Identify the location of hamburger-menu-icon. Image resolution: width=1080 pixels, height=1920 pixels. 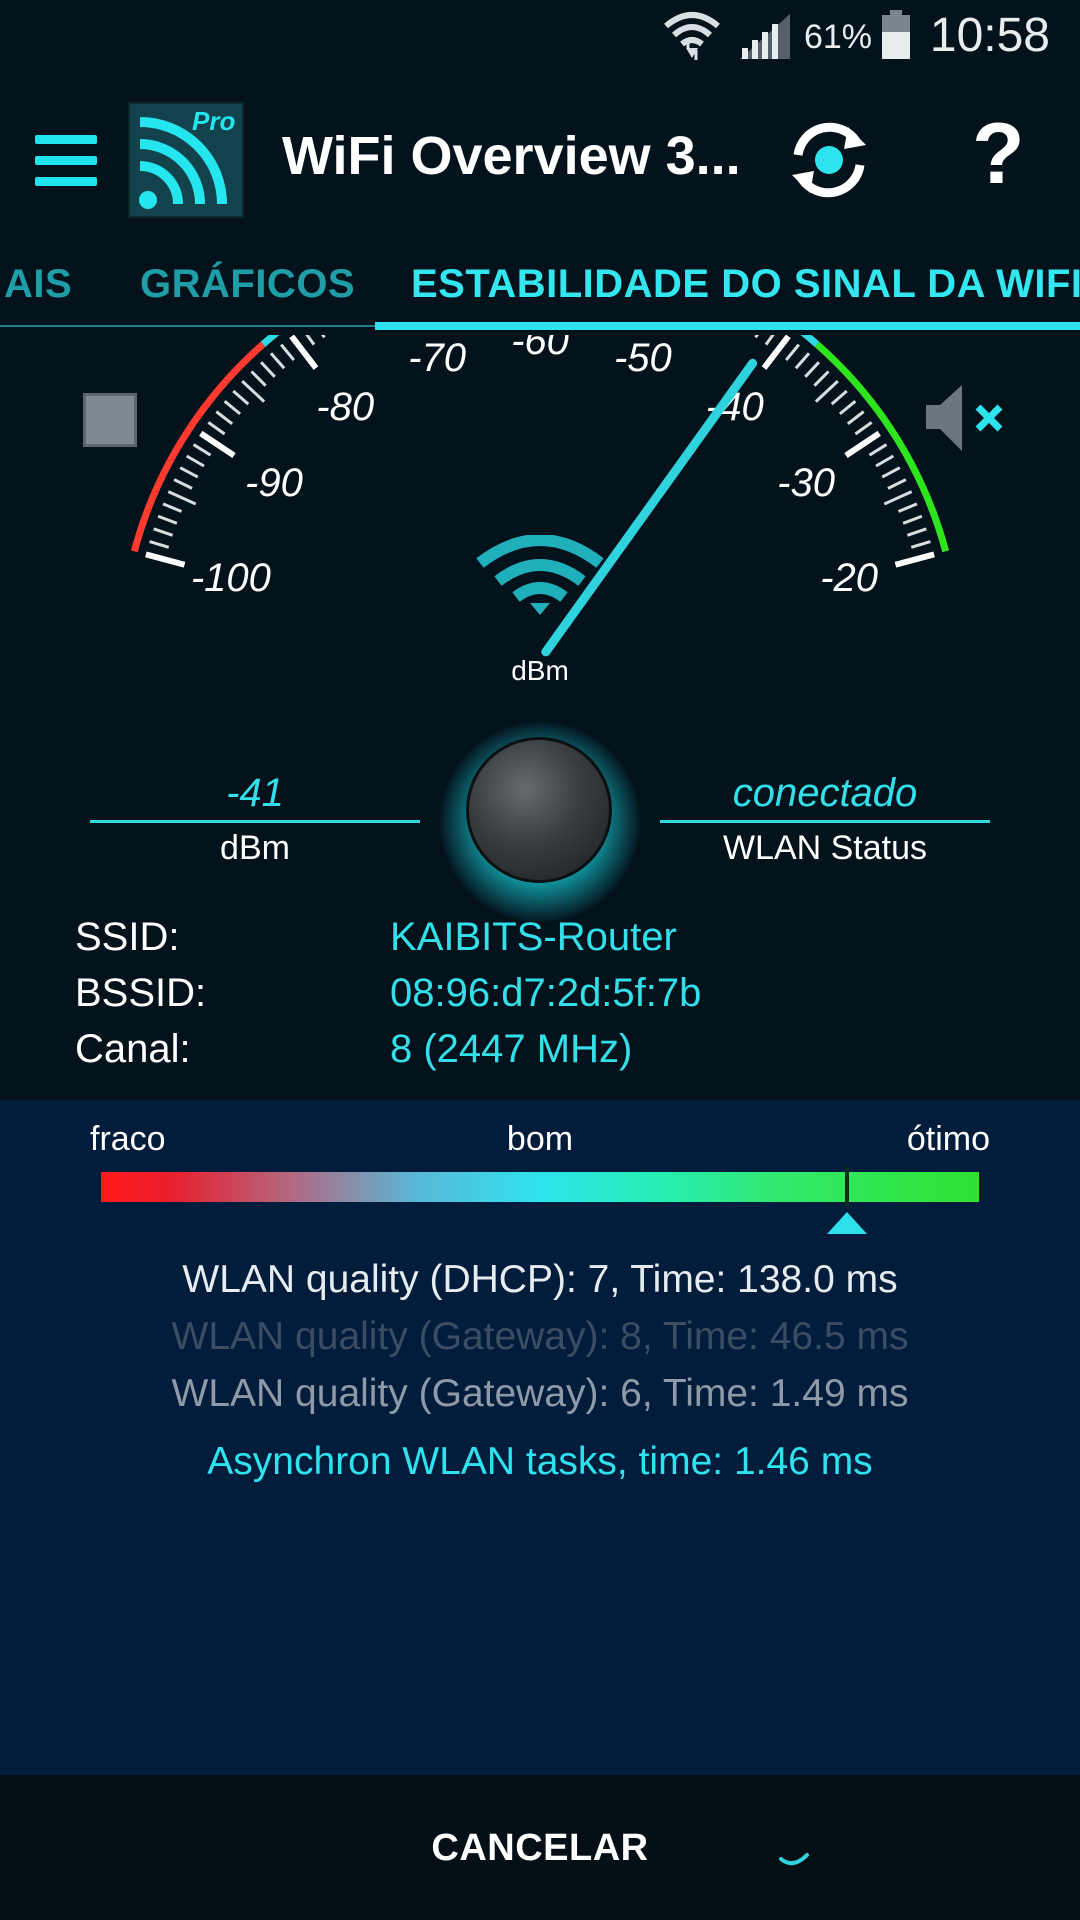
(66, 166).